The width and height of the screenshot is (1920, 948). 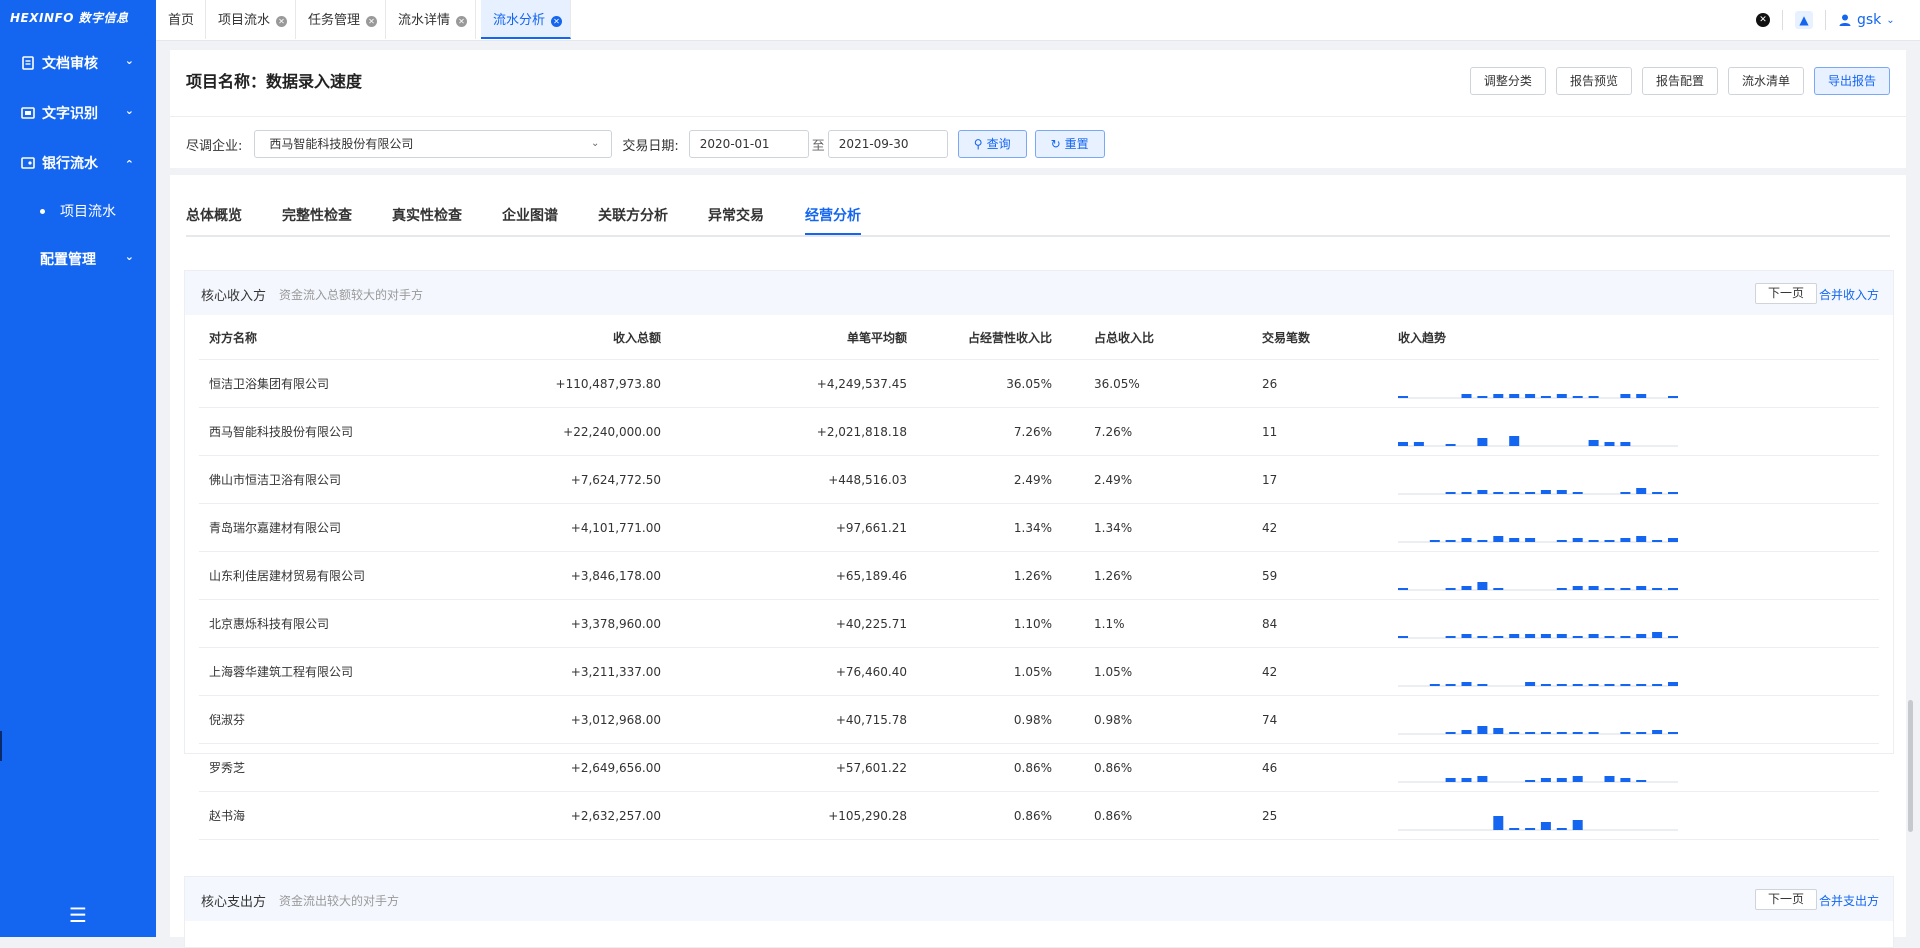 What do you see at coordinates (1779, 767) in the screenshot?
I see `td-spacer` at bounding box center [1779, 767].